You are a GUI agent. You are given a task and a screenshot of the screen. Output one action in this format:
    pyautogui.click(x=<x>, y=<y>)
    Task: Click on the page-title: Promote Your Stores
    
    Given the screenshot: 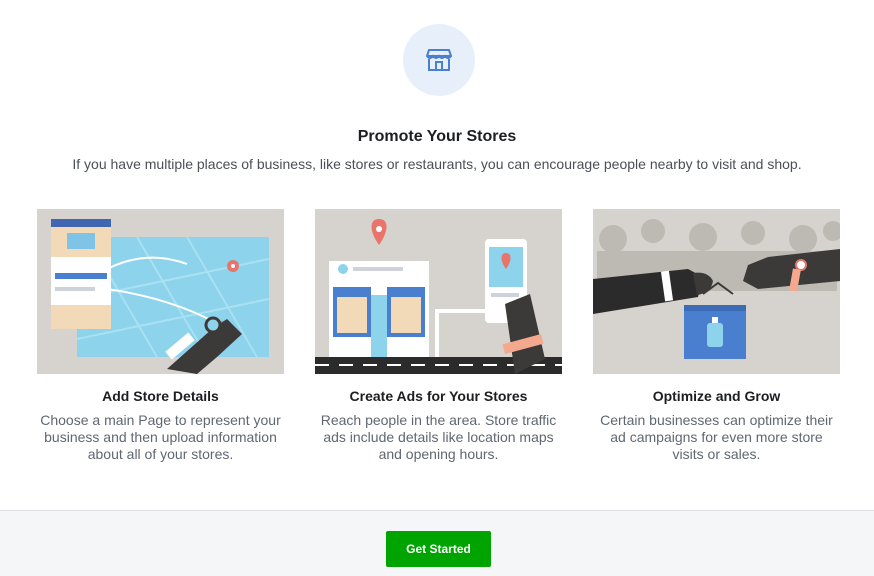 What is the action you would take?
    pyautogui.click(x=437, y=136)
    